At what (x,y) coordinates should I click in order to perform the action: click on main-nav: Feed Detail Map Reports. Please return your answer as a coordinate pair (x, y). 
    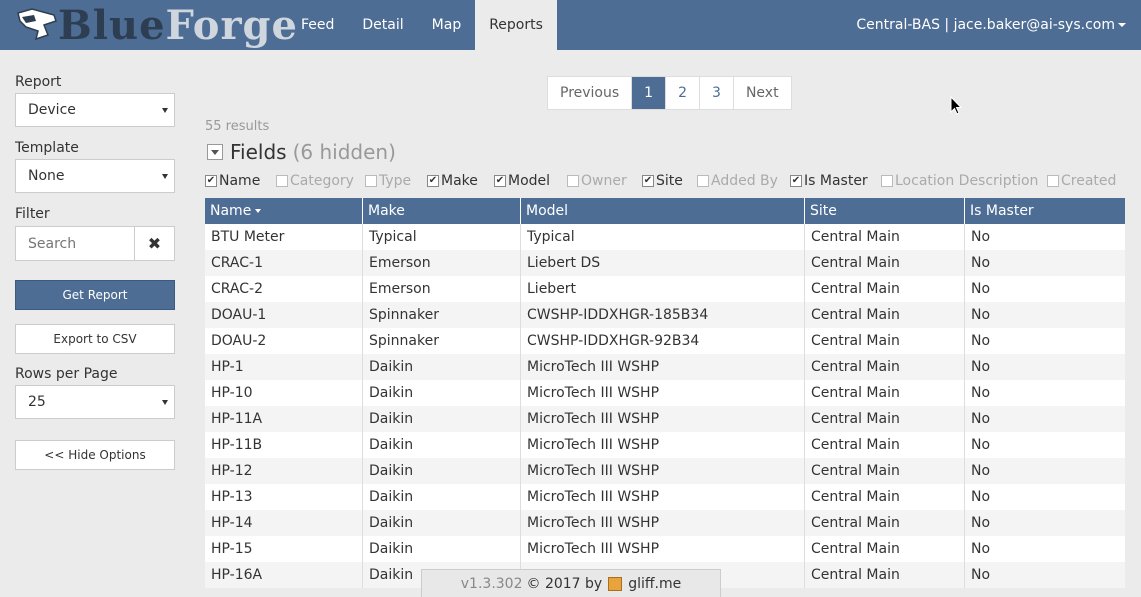
    Looking at the image, I should click on (422, 25).